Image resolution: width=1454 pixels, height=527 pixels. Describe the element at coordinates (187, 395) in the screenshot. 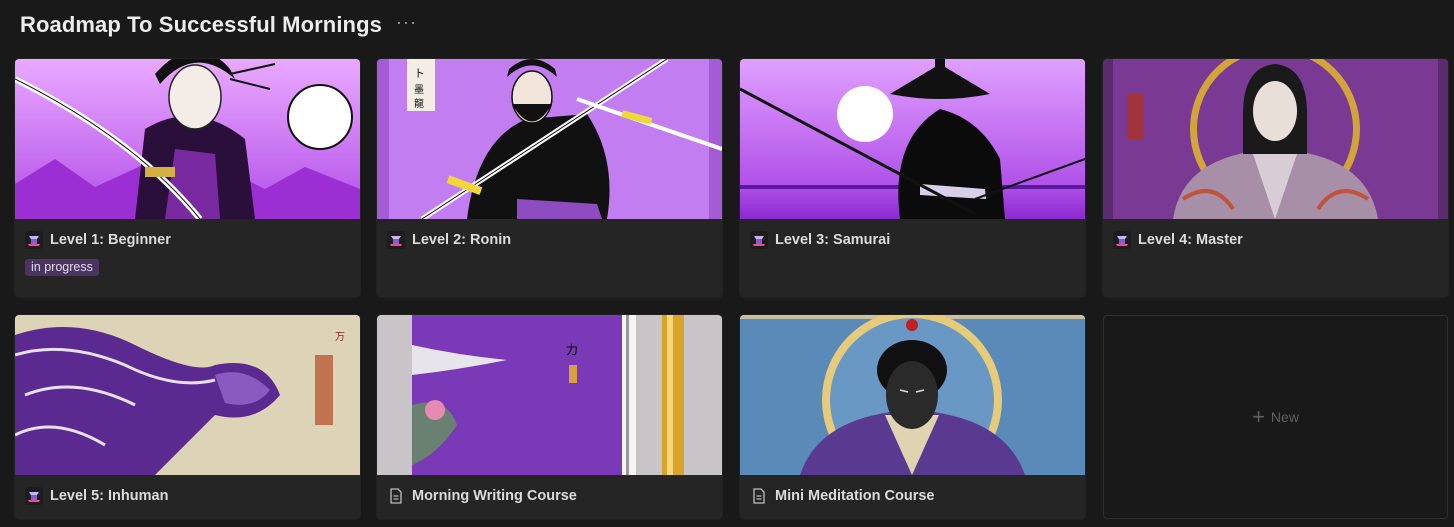

I see `card-cover-image: 万` at that location.